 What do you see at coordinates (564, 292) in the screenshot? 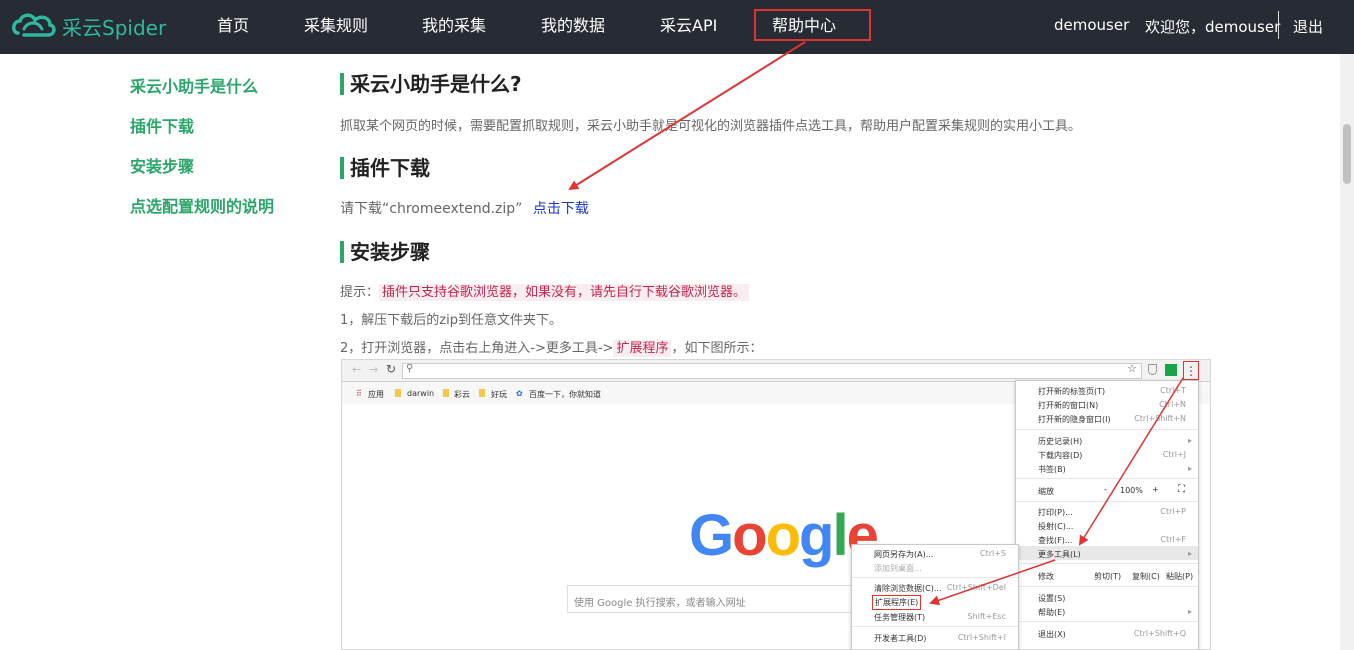
I see `tip-highlight: 插件只支持谷歌浏览器，如果没有，请先自行下载谷歌浏览器。` at bounding box center [564, 292].